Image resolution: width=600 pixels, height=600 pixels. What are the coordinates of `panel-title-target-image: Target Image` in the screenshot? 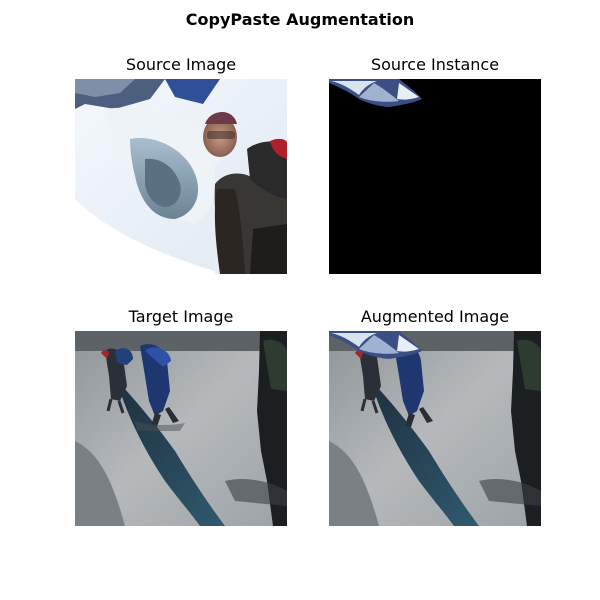 It's located at (181, 316).